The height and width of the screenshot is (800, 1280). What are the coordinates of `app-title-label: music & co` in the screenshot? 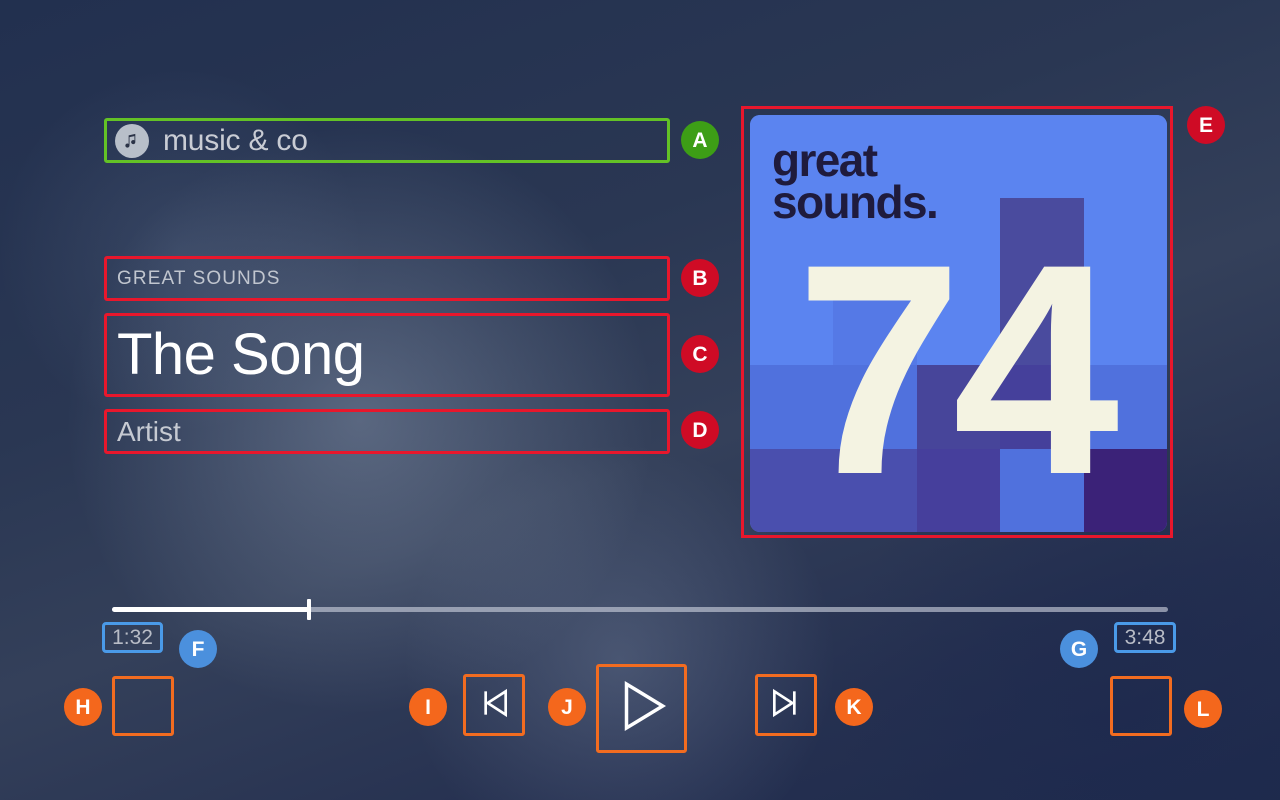 It's located at (235, 140).